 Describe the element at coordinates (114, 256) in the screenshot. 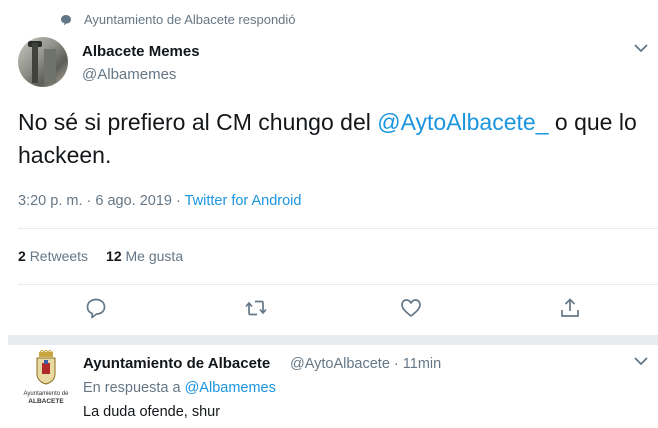

I see `likes-count: 12` at that location.